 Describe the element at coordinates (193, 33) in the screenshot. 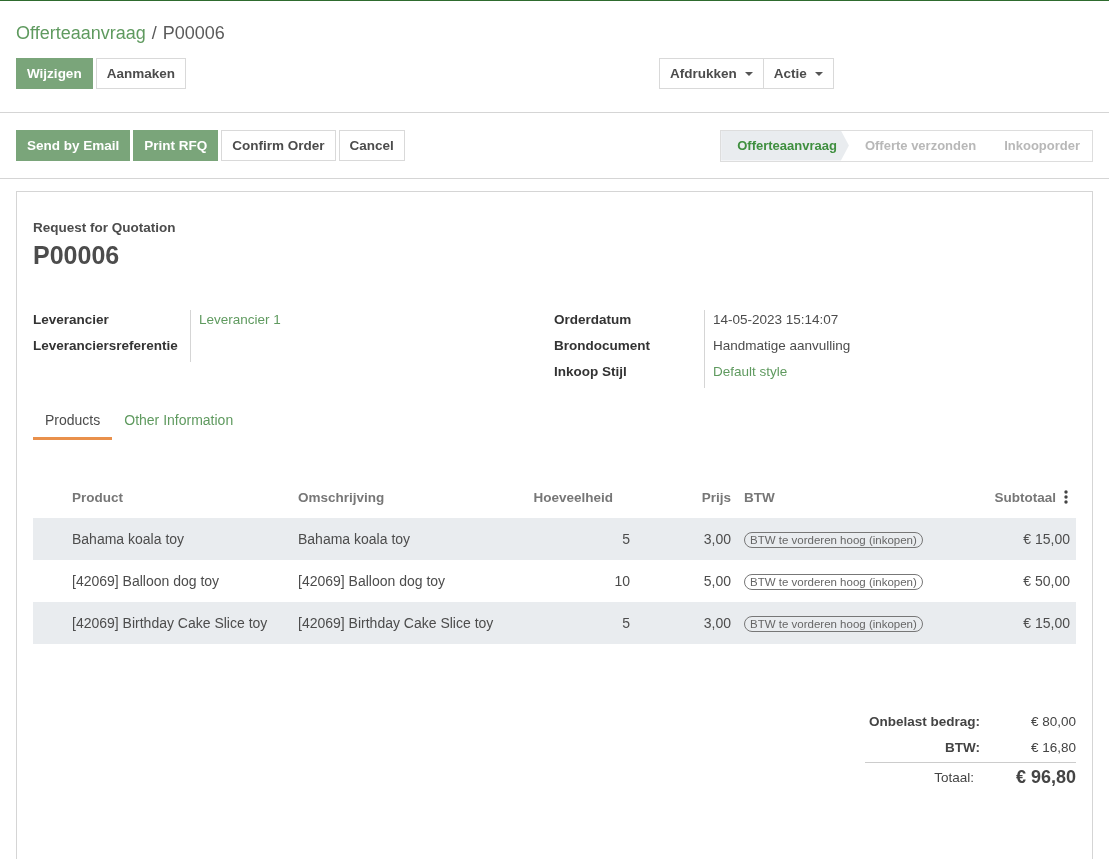

I see `breadcrumb-current: P00006` at that location.